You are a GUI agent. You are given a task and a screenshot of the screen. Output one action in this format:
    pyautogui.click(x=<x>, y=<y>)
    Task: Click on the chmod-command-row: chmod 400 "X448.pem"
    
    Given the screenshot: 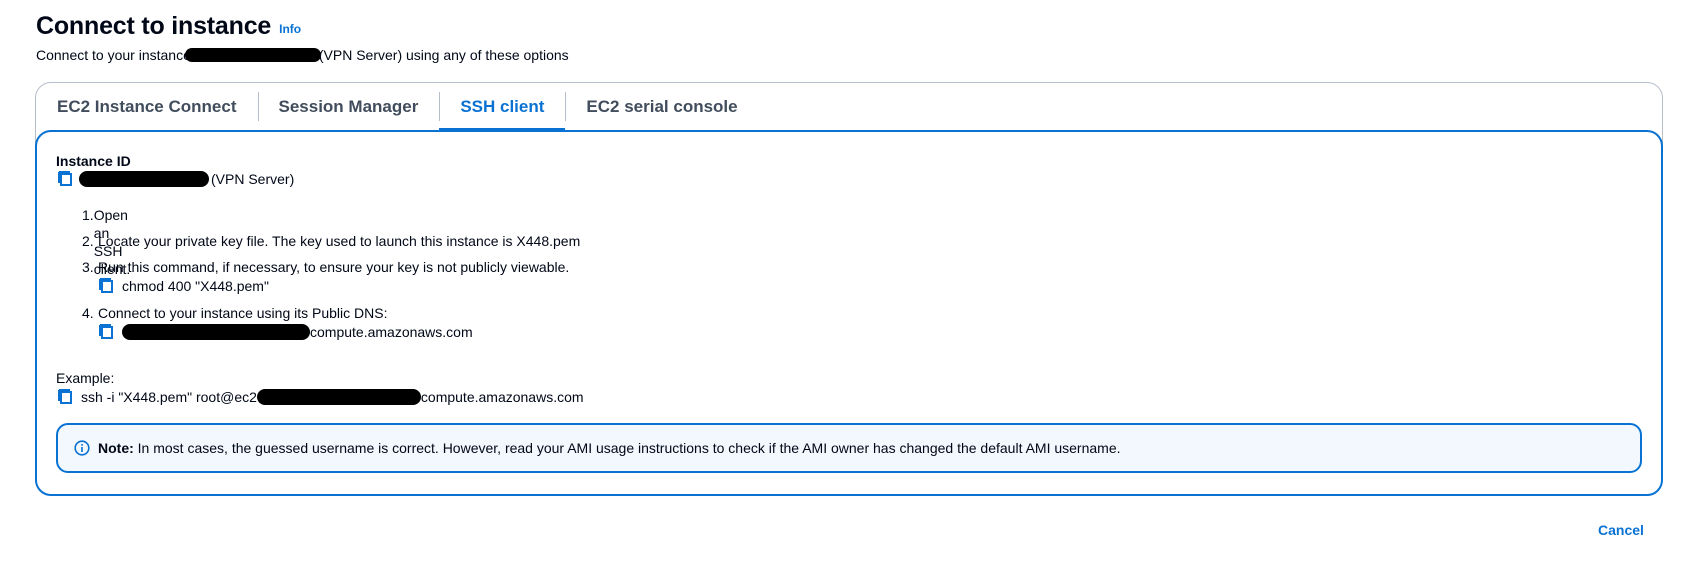 What is the action you would take?
    pyautogui.click(x=183, y=286)
    